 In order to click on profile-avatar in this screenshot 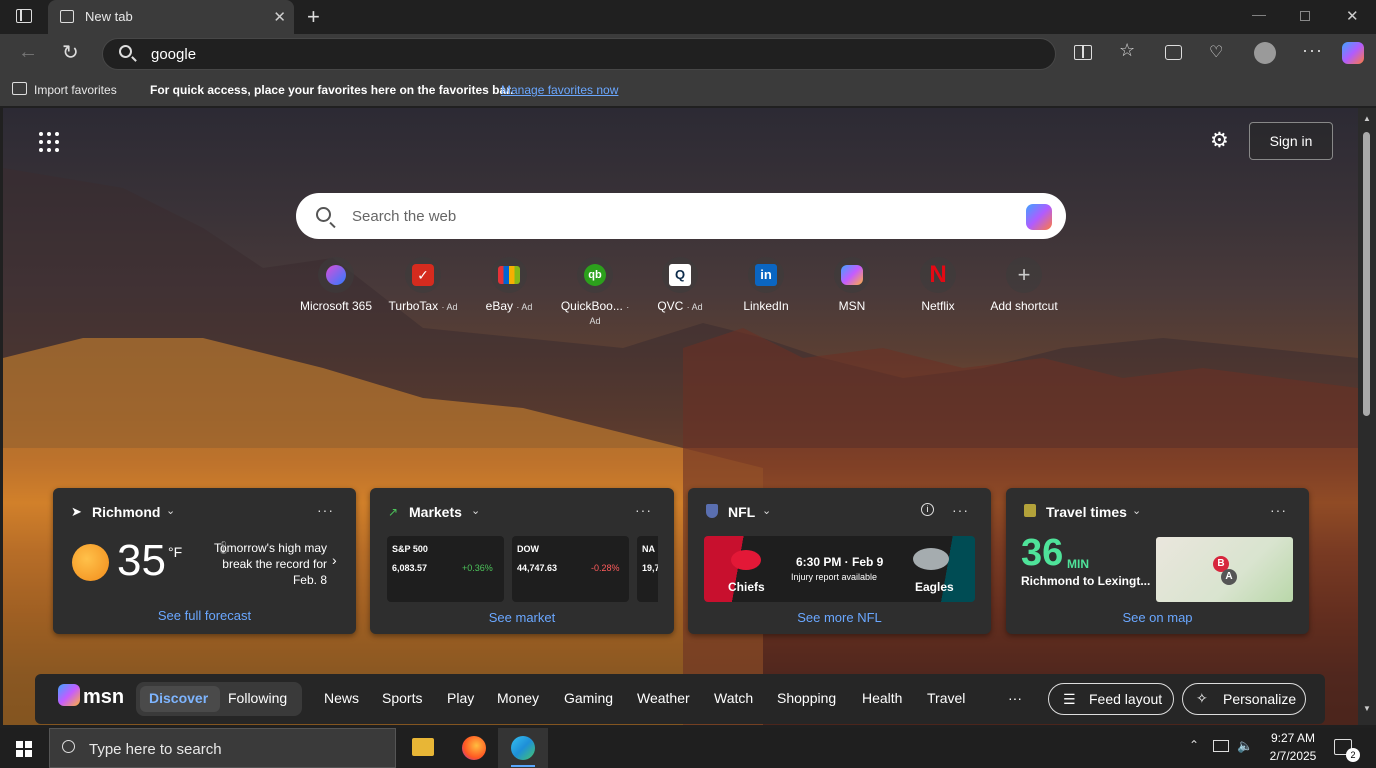, I will do `click(1265, 53)`.